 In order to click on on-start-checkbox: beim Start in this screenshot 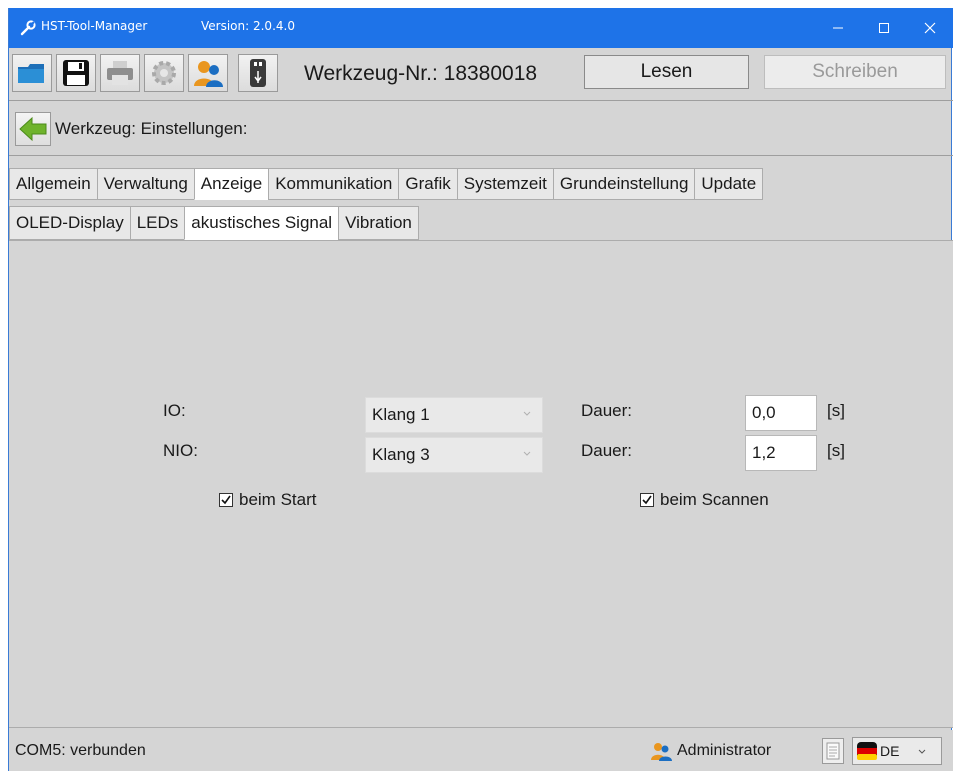, I will do `click(267, 500)`.